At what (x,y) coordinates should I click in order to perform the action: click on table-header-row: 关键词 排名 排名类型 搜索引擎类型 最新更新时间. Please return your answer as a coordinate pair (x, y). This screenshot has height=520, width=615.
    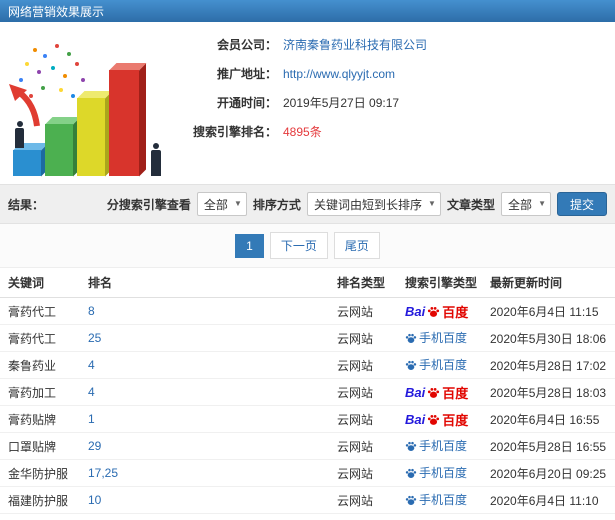
    Looking at the image, I should click on (307, 283).